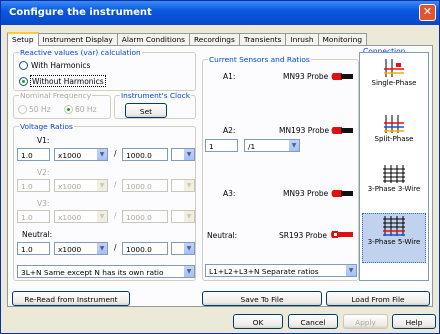 The image size is (440, 334). Describe the element at coordinates (264, 271) in the screenshot. I see `current-mode-value: L1+L2+L3+N Separate ratios` at that location.